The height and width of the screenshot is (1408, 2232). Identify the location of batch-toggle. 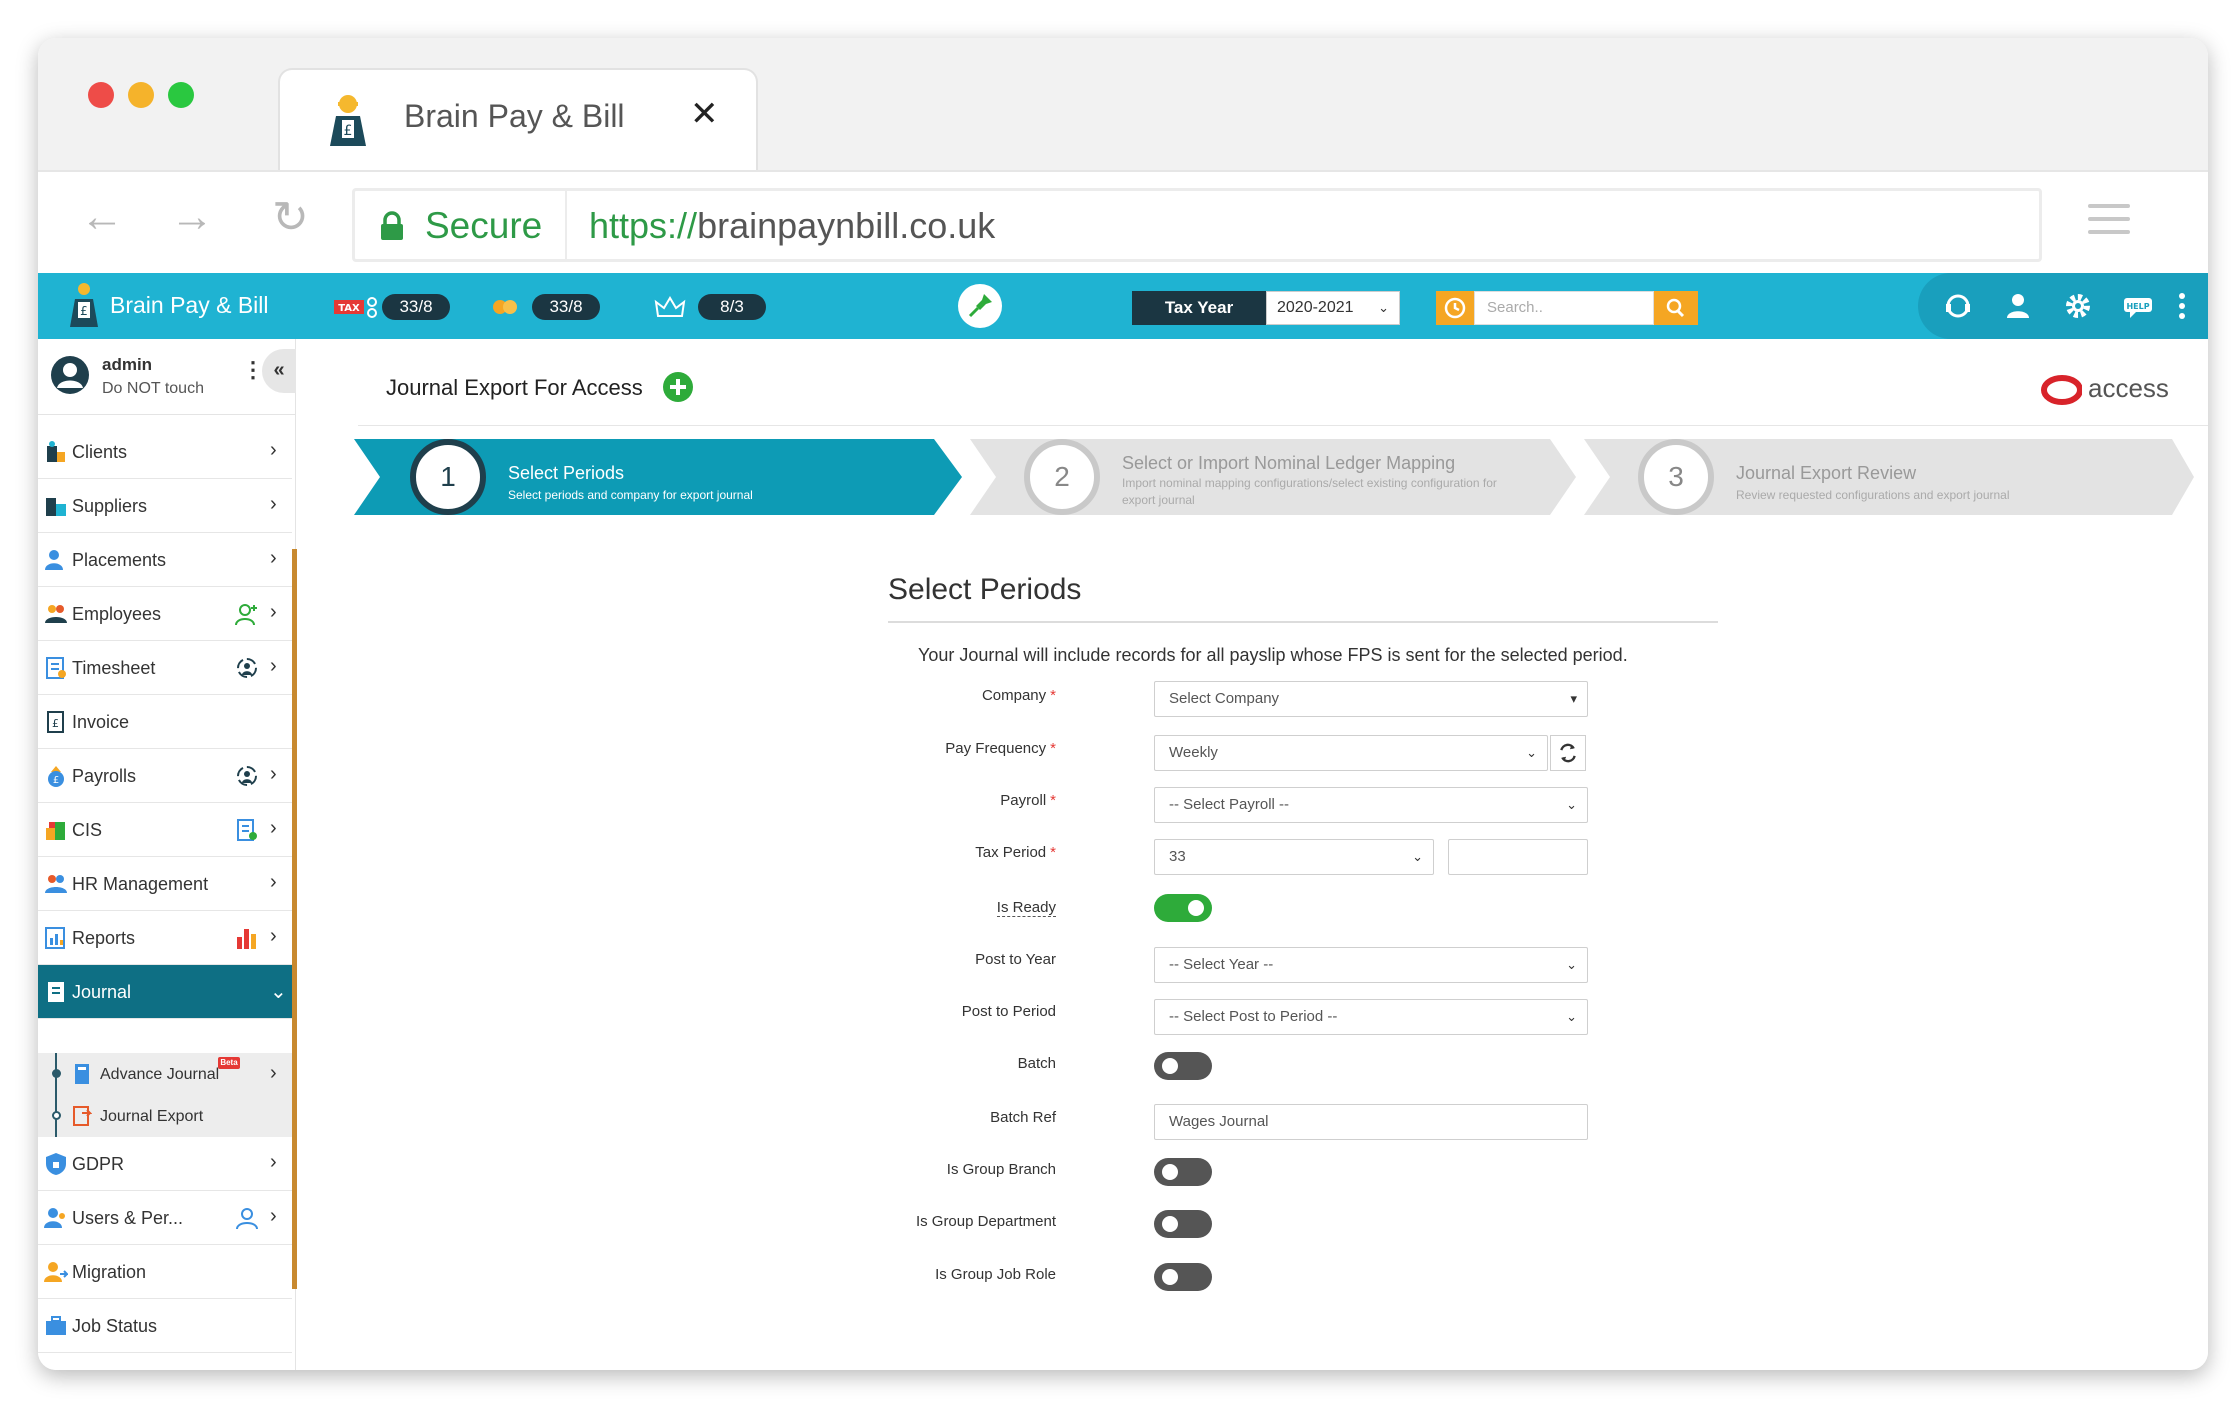
(1183, 1066).